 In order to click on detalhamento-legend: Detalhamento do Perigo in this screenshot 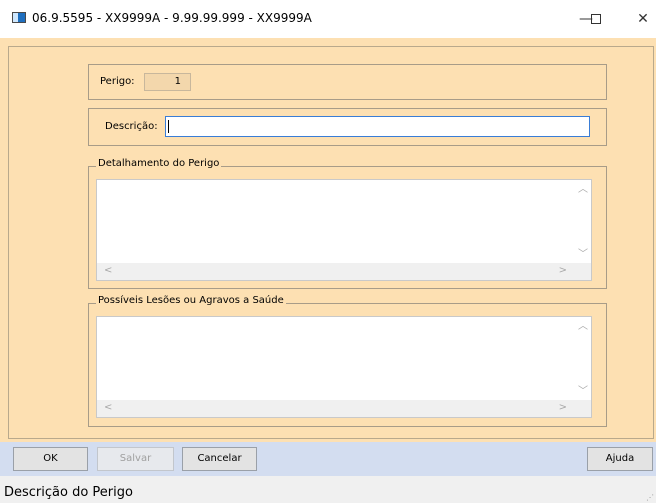, I will do `click(159, 163)`.